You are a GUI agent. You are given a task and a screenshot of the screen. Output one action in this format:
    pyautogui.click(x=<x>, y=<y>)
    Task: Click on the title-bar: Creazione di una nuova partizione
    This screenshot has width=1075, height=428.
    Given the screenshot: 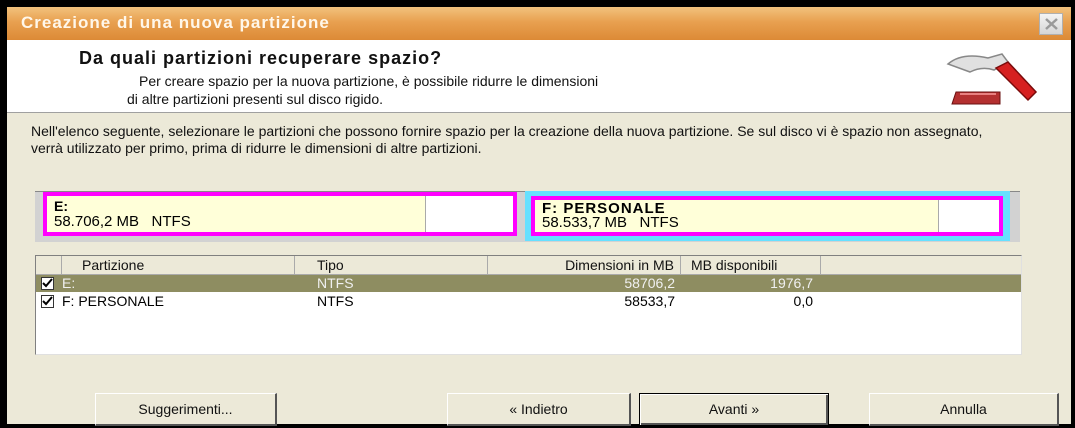 What is the action you would take?
    pyautogui.click(x=539, y=23)
    